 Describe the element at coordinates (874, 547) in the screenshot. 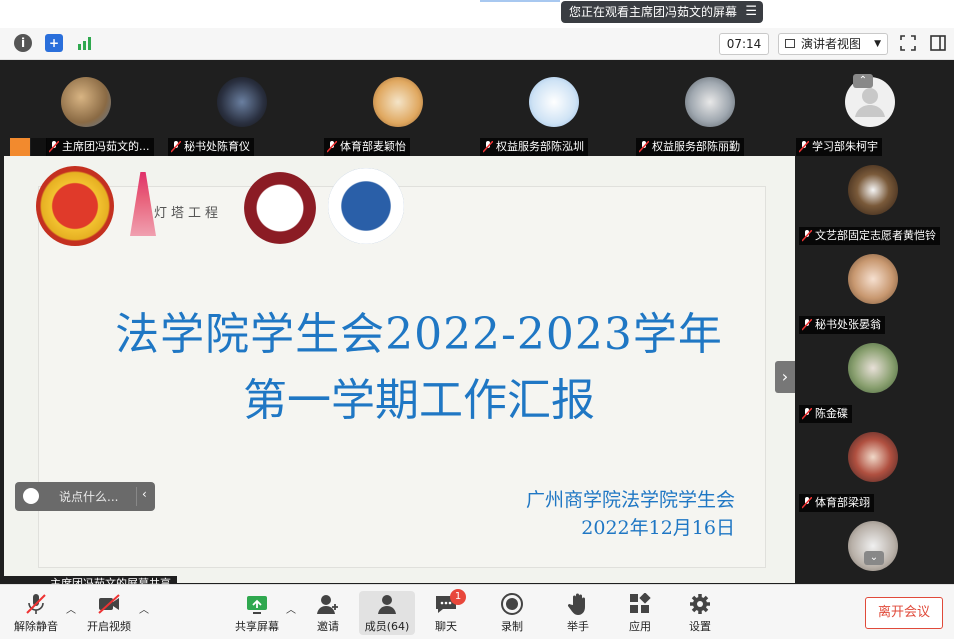

I see `participant-tile: ⌄` at that location.